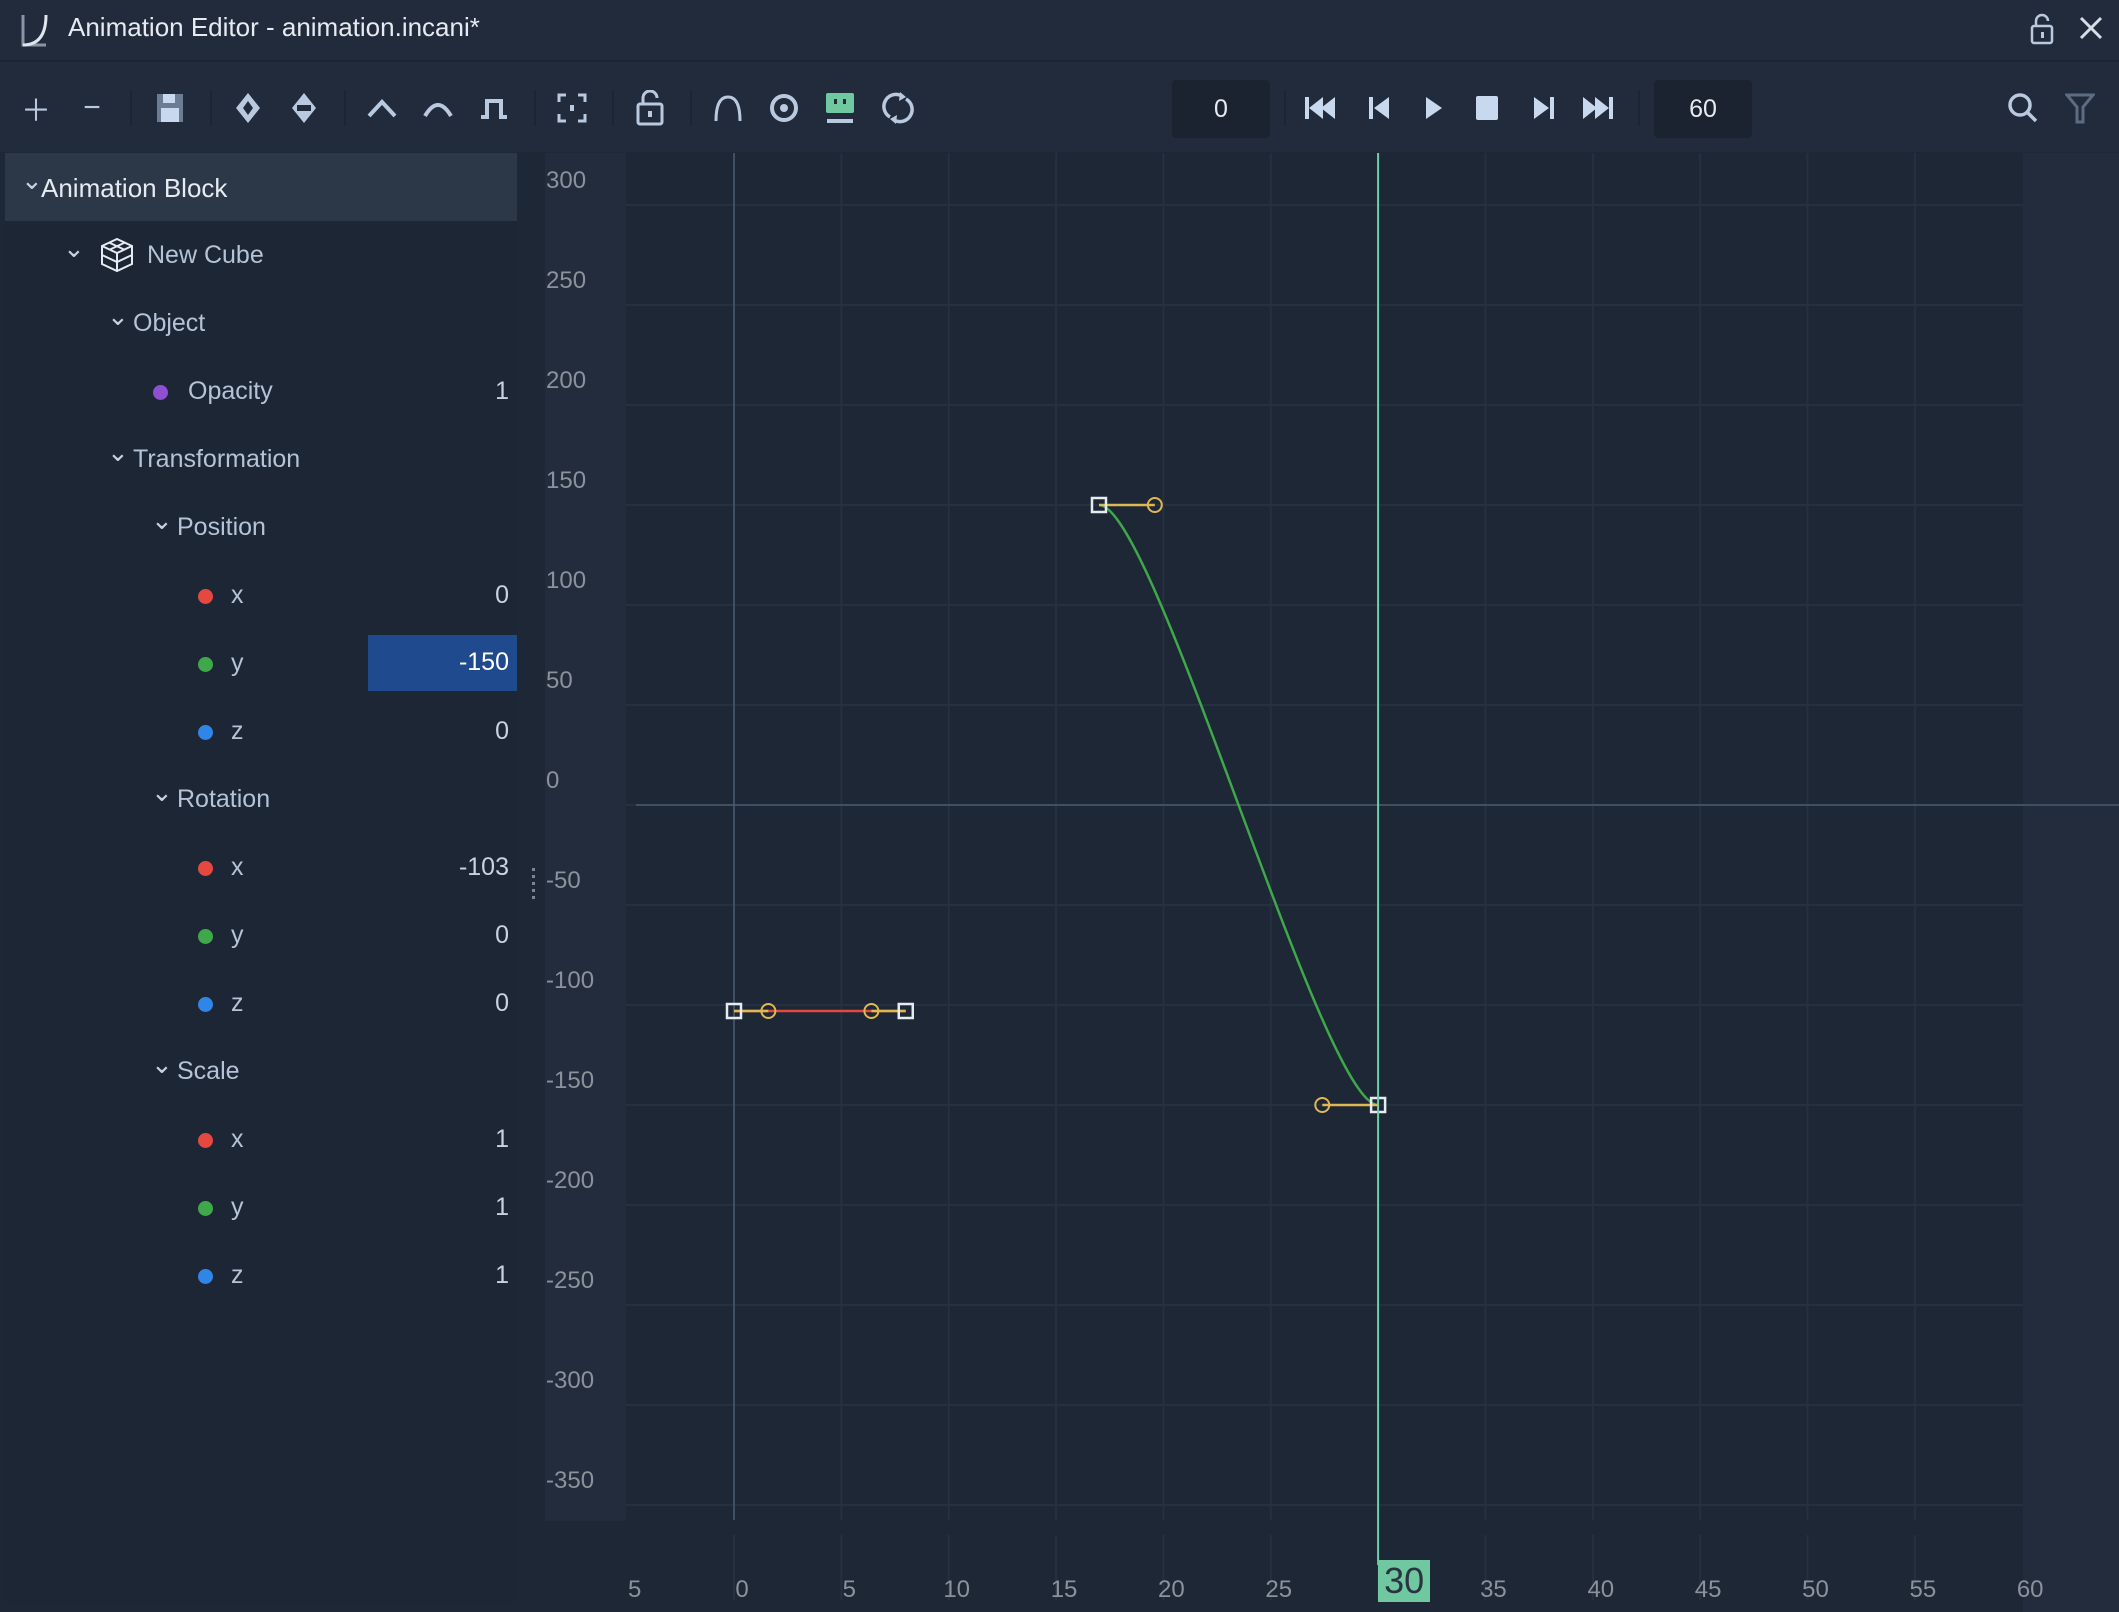  I want to click on property-value: -150, so click(442, 663).